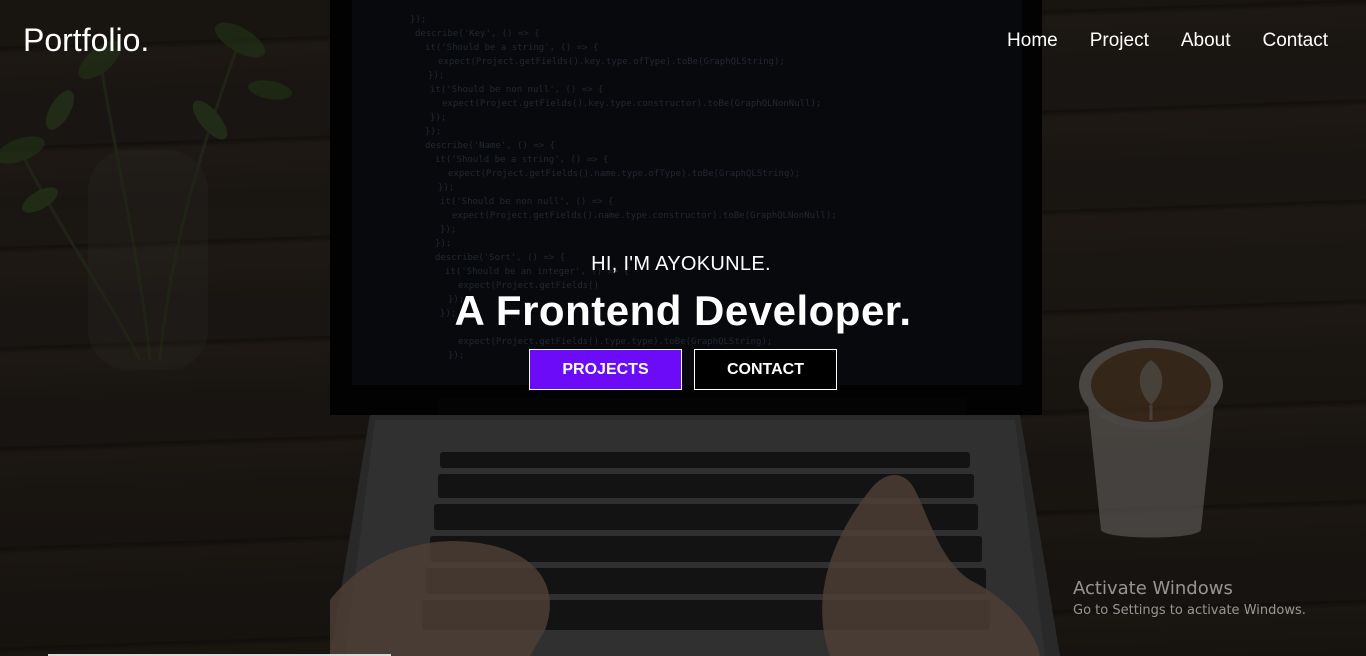 This screenshot has height=656, width=1366. I want to click on nav-link-project: Project, so click(1119, 41).